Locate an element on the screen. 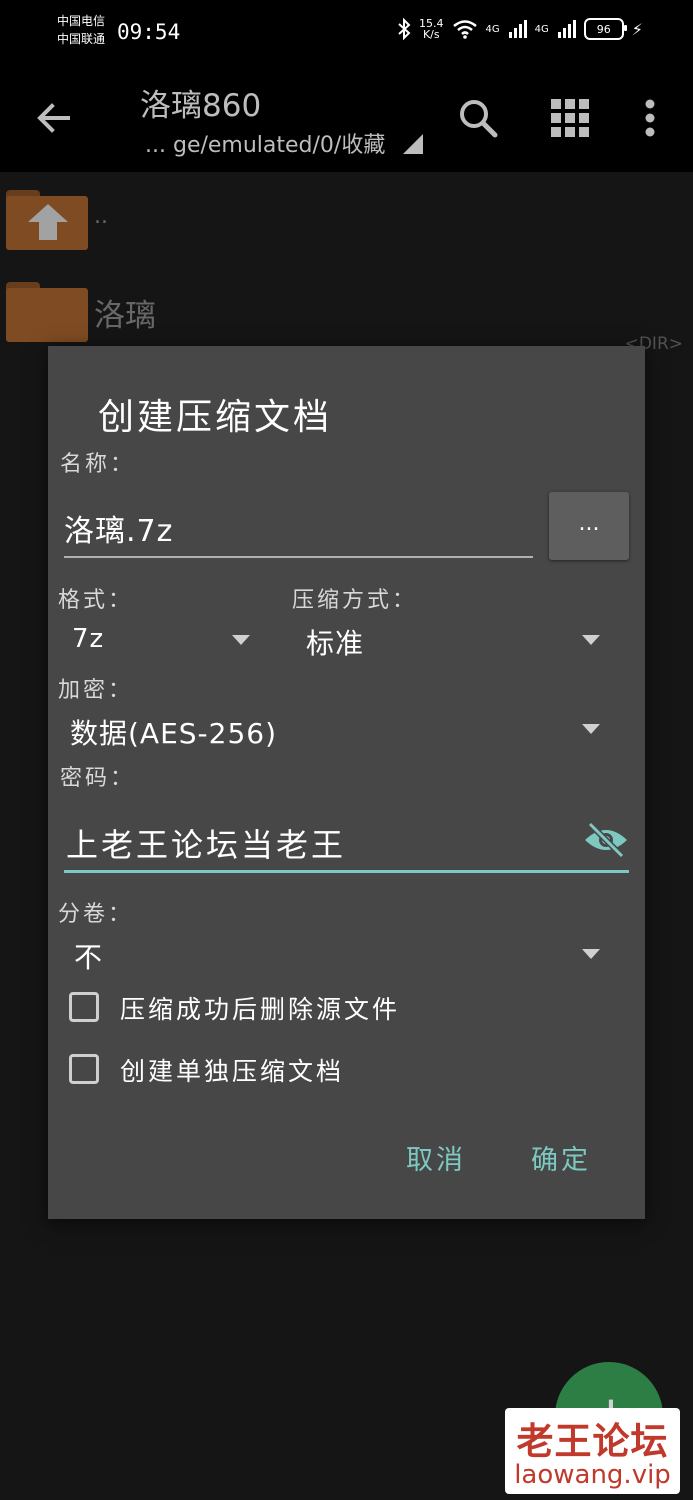 Image resolution: width=693 pixels, height=1500 pixels. net-speed: 15.4 K/s is located at coordinates (431, 29).